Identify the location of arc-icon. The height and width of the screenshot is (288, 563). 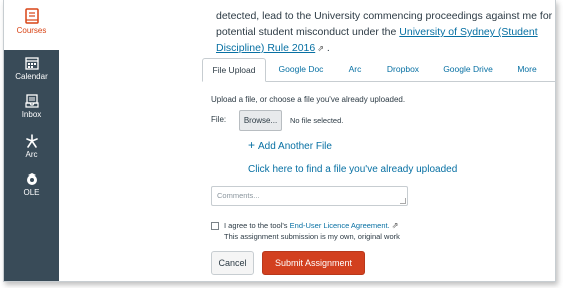
(31, 141).